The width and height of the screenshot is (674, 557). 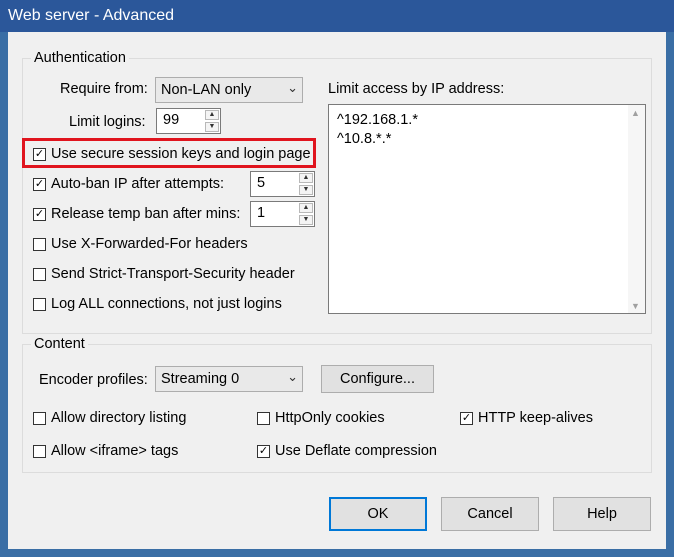 What do you see at coordinates (119, 418) in the screenshot?
I see `allow-directory-listing-label: Allow directory listing` at bounding box center [119, 418].